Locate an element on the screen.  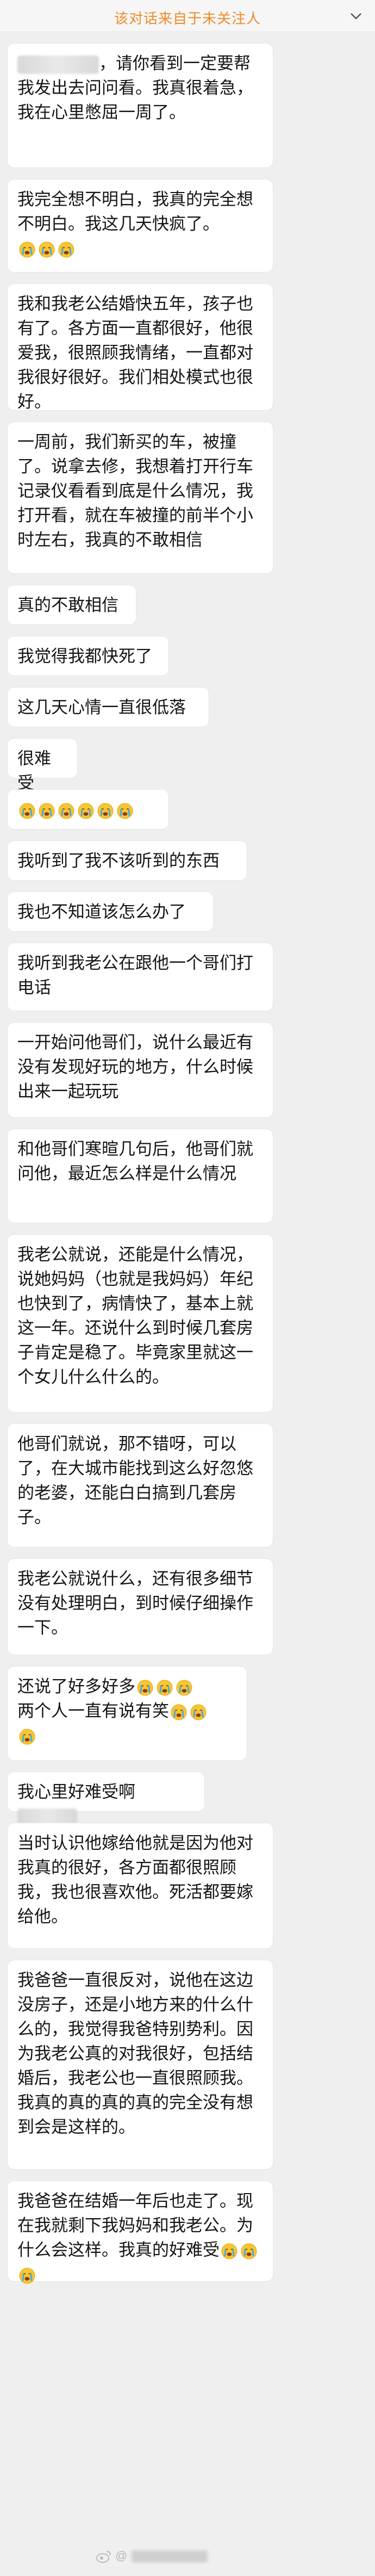
message-bubble: 还说了好多好多 两个人一直有说有笑 is located at coordinates (127, 1714).